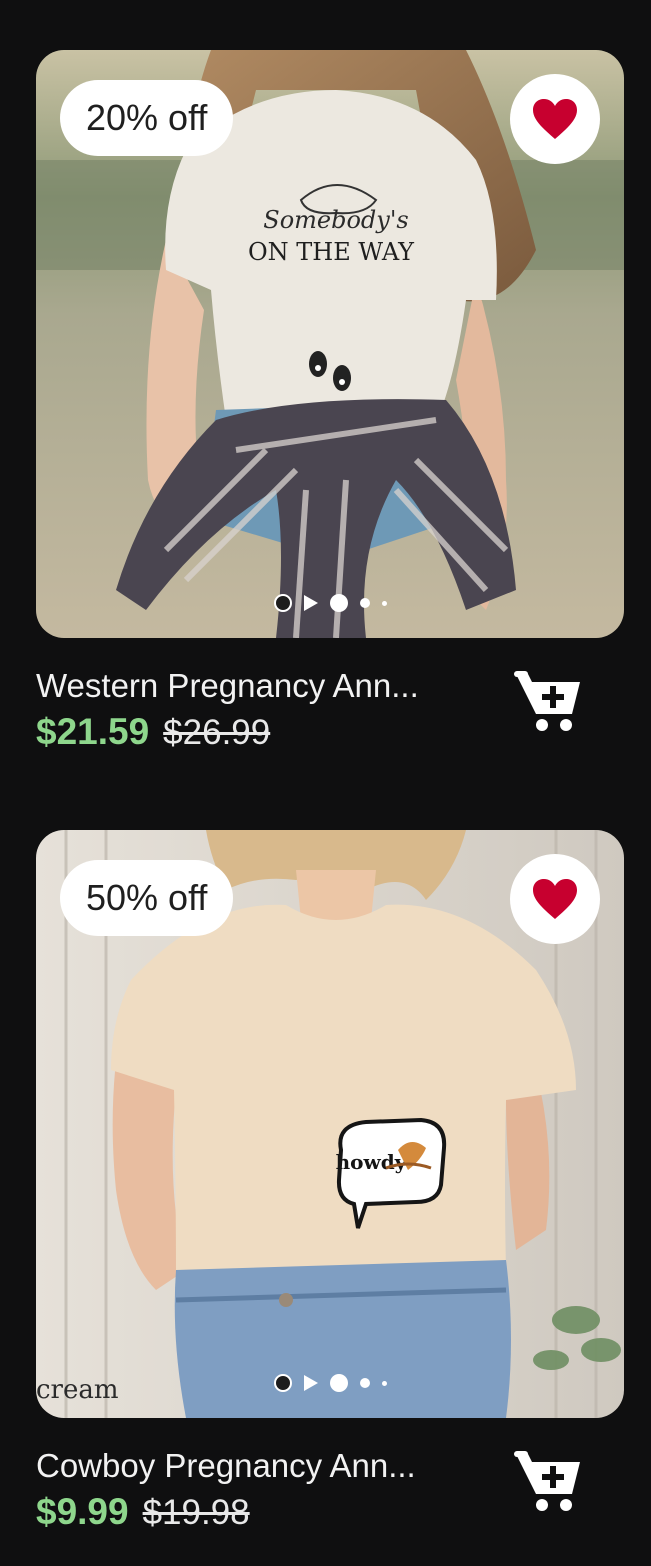 This screenshot has width=651, height=1566. What do you see at coordinates (82, 1511) in the screenshot?
I see `sale-price: $9.99` at bounding box center [82, 1511].